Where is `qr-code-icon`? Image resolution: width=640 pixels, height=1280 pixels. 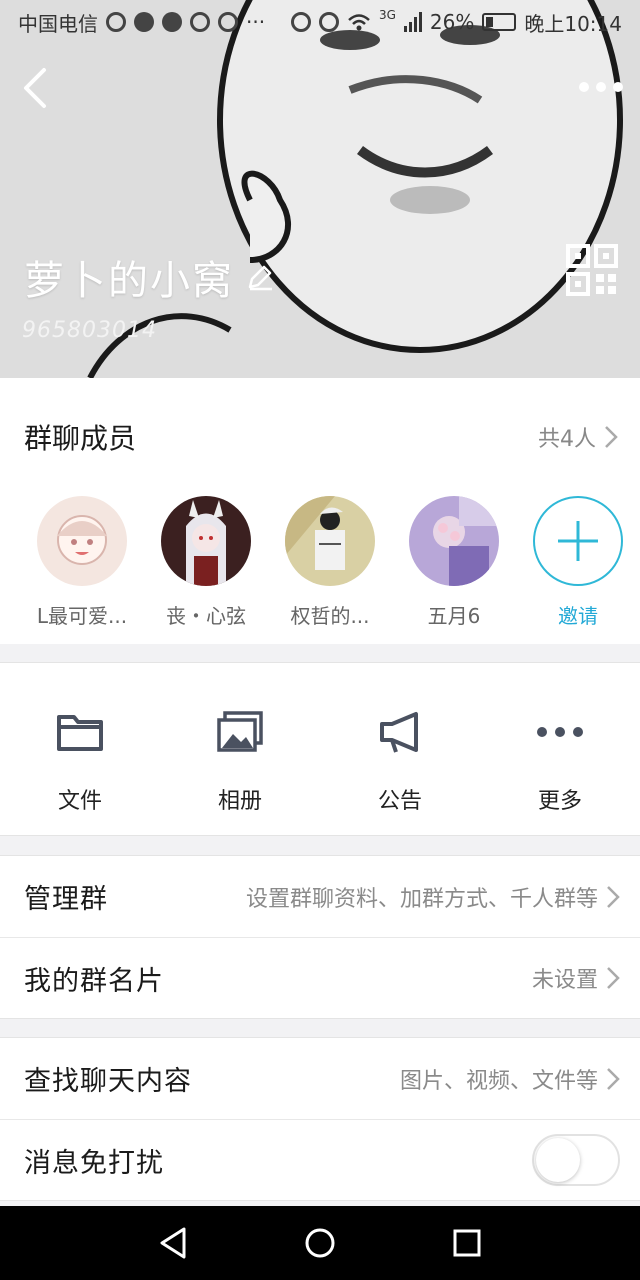
qr-code-icon is located at coordinates (592, 270).